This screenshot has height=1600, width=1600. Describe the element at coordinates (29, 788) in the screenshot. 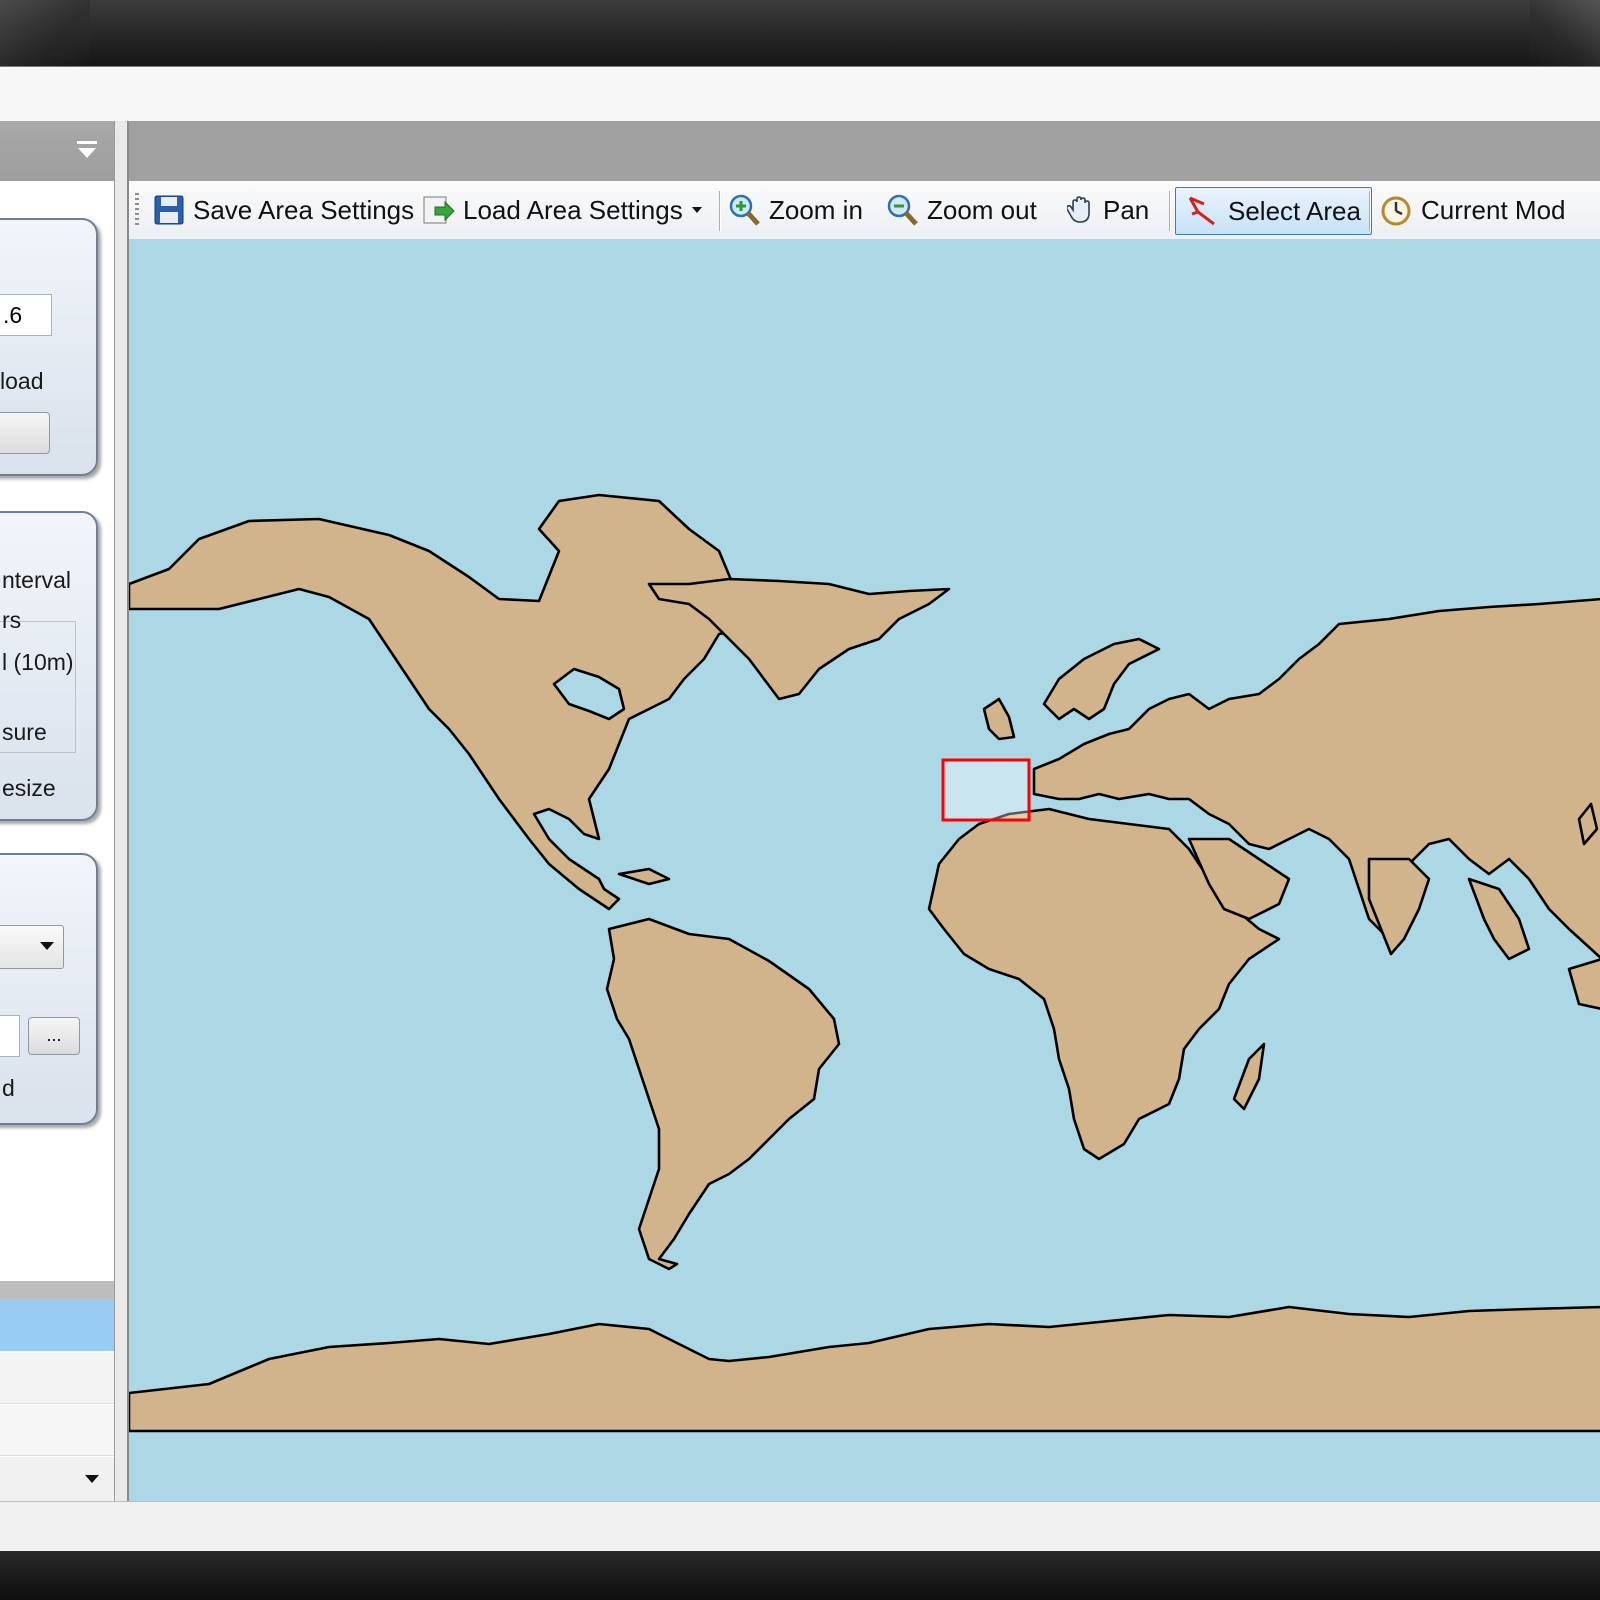

I see `resize-option: esize` at that location.